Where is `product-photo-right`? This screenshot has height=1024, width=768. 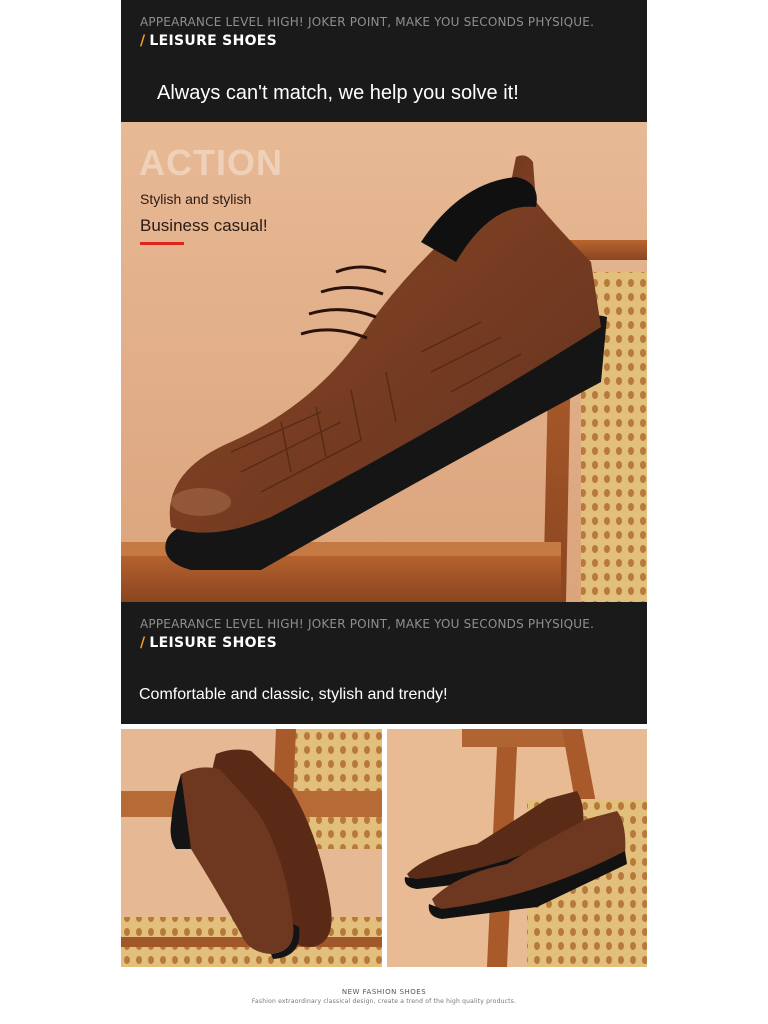 product-photo-right is located at coordinates (517, 848).